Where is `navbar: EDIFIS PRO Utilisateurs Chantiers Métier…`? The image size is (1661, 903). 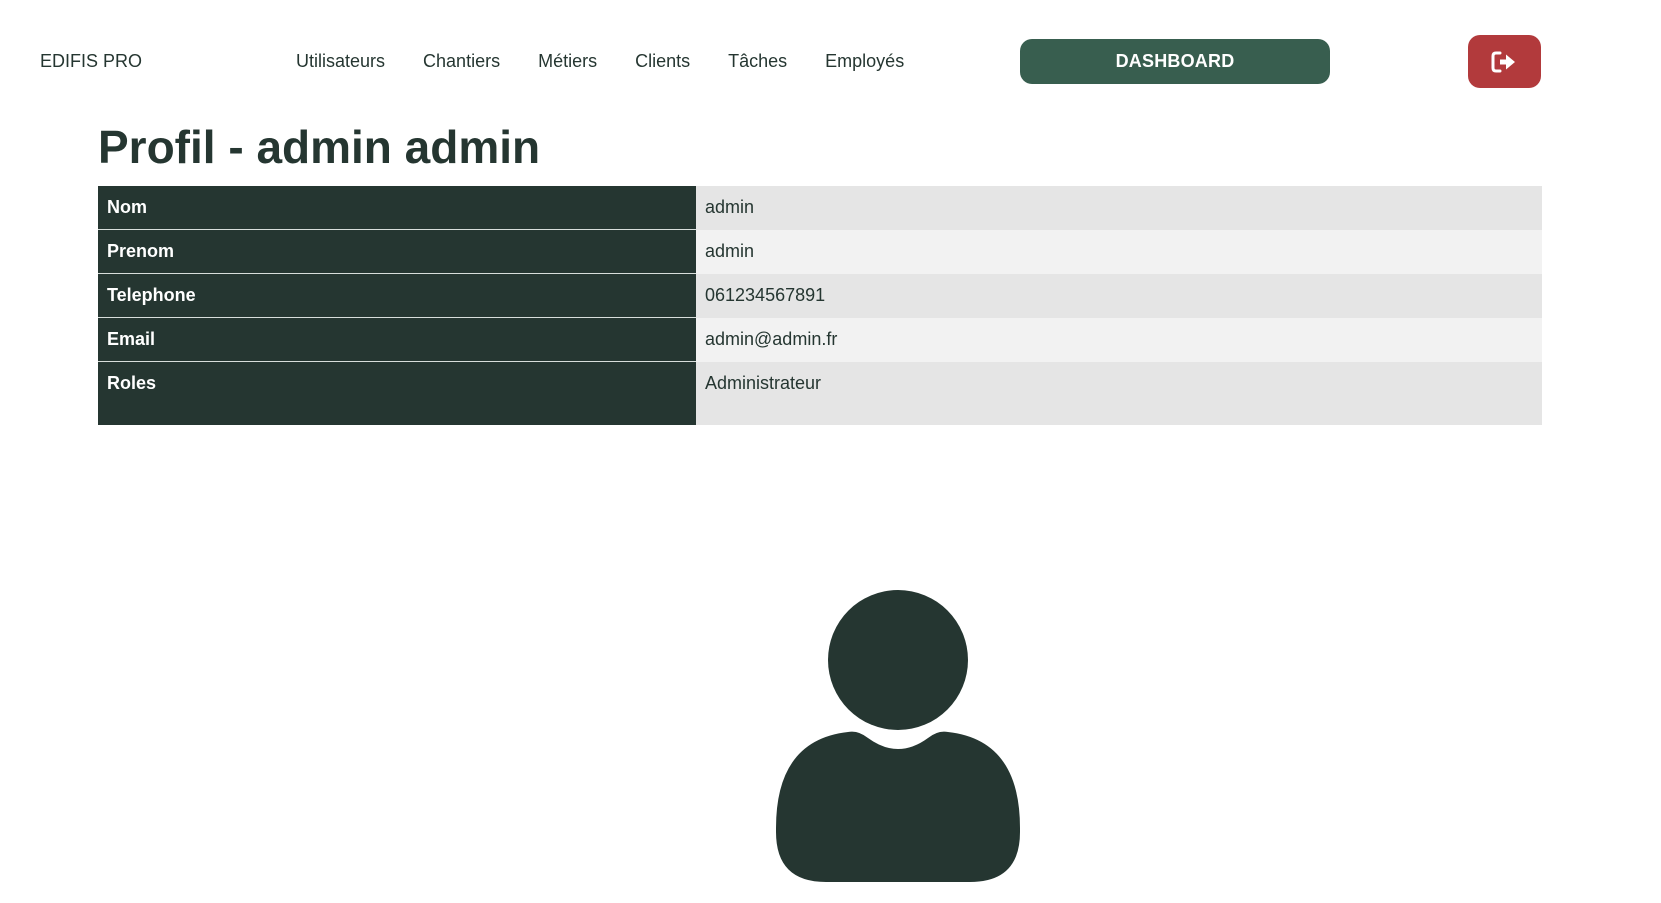
navbar: EDIFIS PRO Utilisateurs Chantiers Métier… is located at coordinates (830, 60).